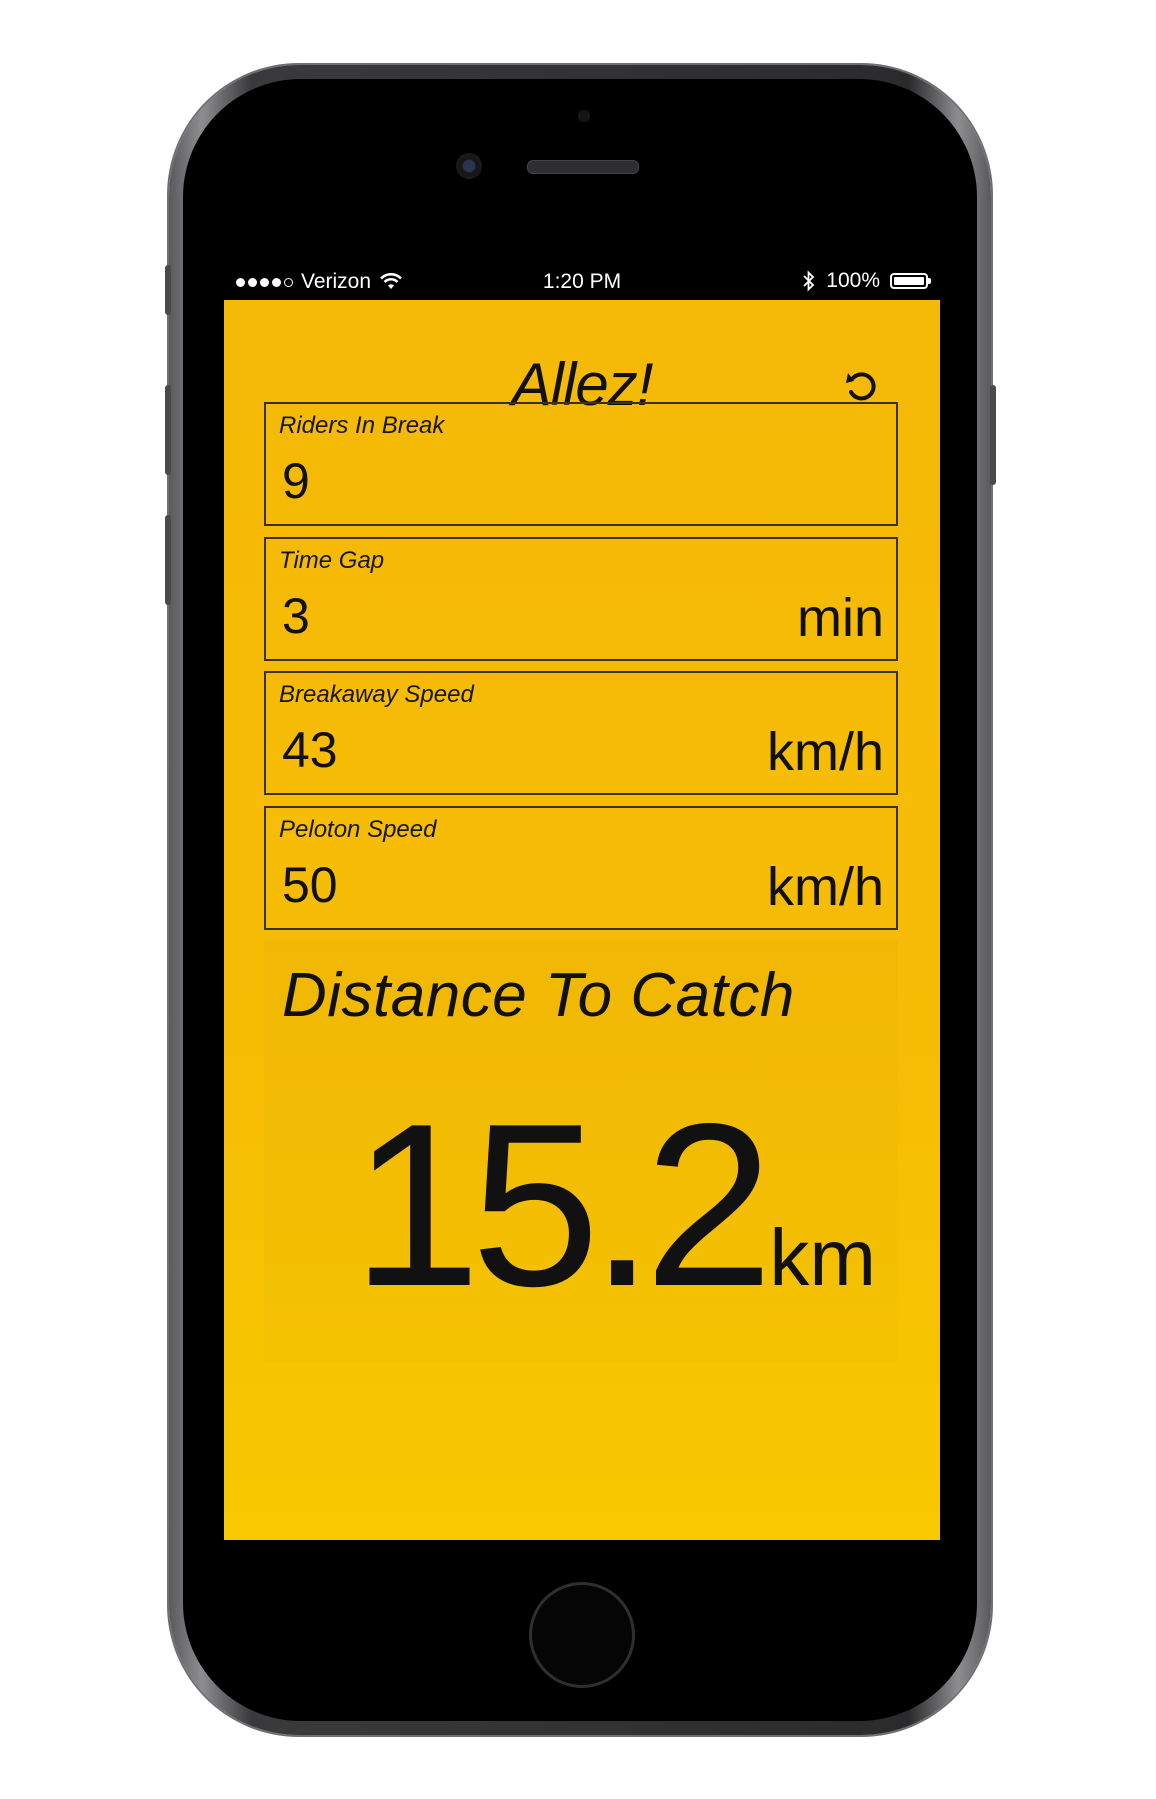  What do you see at coordinates (358, 829) in the screenshot?
I see `field-label: Peloton Speed` at bounding box center [358, 829].